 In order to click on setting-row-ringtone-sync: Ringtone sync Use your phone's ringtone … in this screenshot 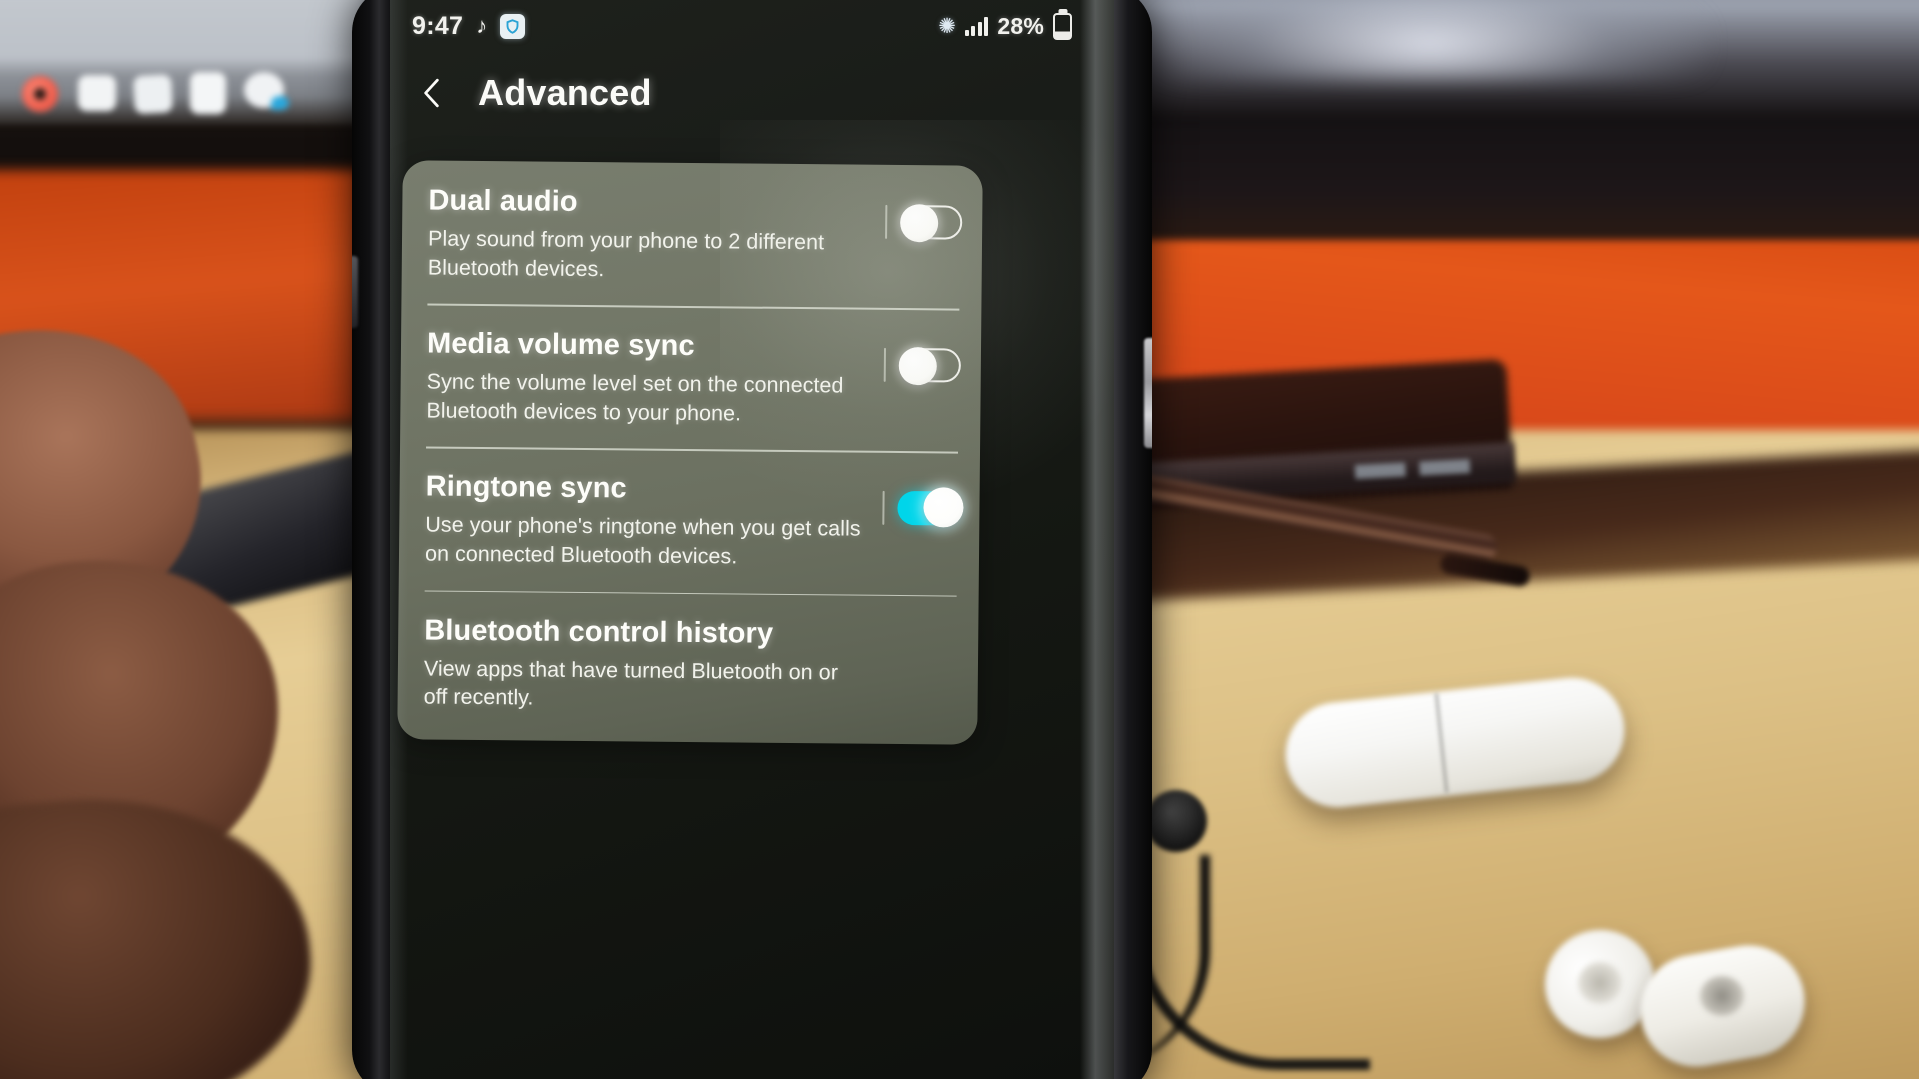, I will do `click(689, 521)`.